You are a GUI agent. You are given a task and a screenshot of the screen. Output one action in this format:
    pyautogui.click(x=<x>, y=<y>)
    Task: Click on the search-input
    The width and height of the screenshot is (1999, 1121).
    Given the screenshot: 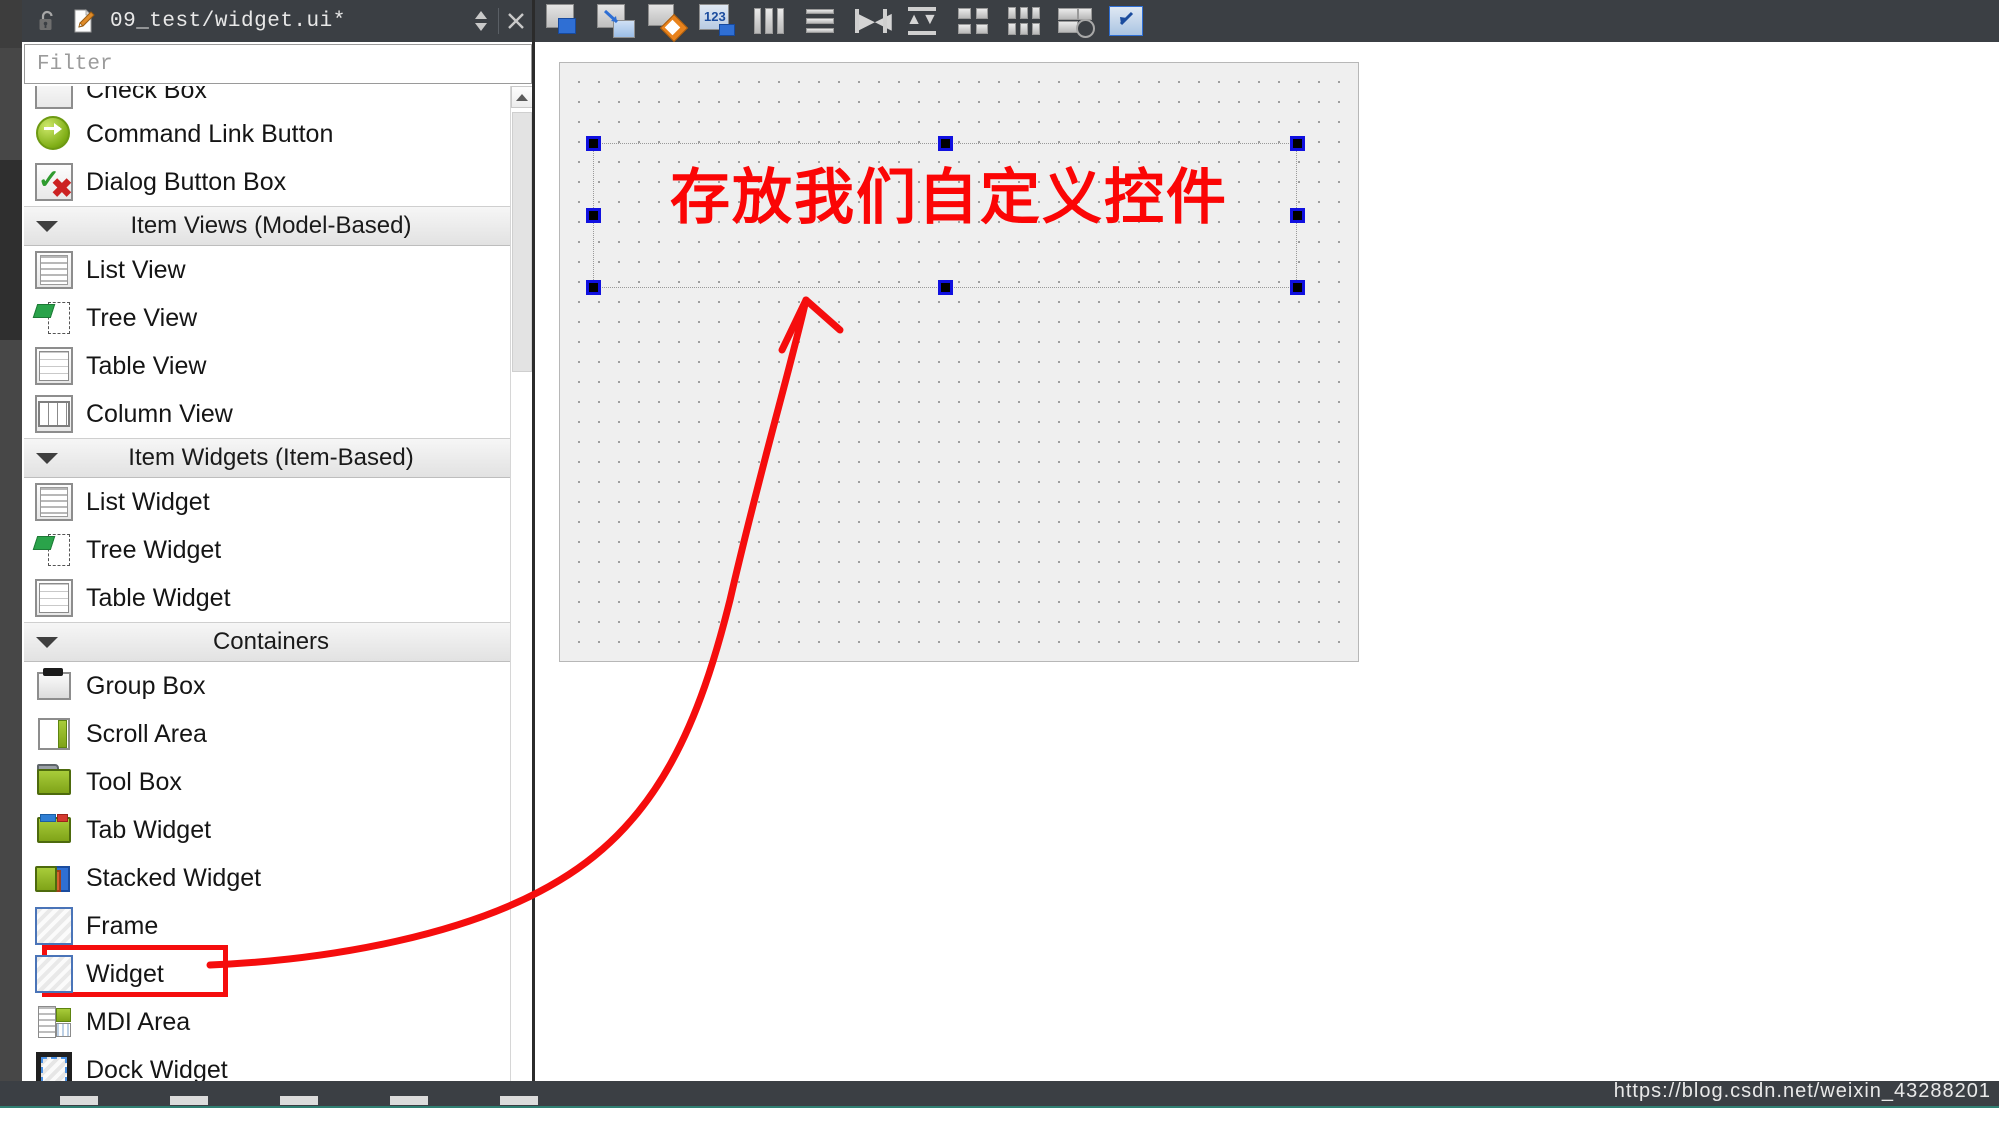 What is the action you would take?
    pyautogui.click(x=278, y=64)
    